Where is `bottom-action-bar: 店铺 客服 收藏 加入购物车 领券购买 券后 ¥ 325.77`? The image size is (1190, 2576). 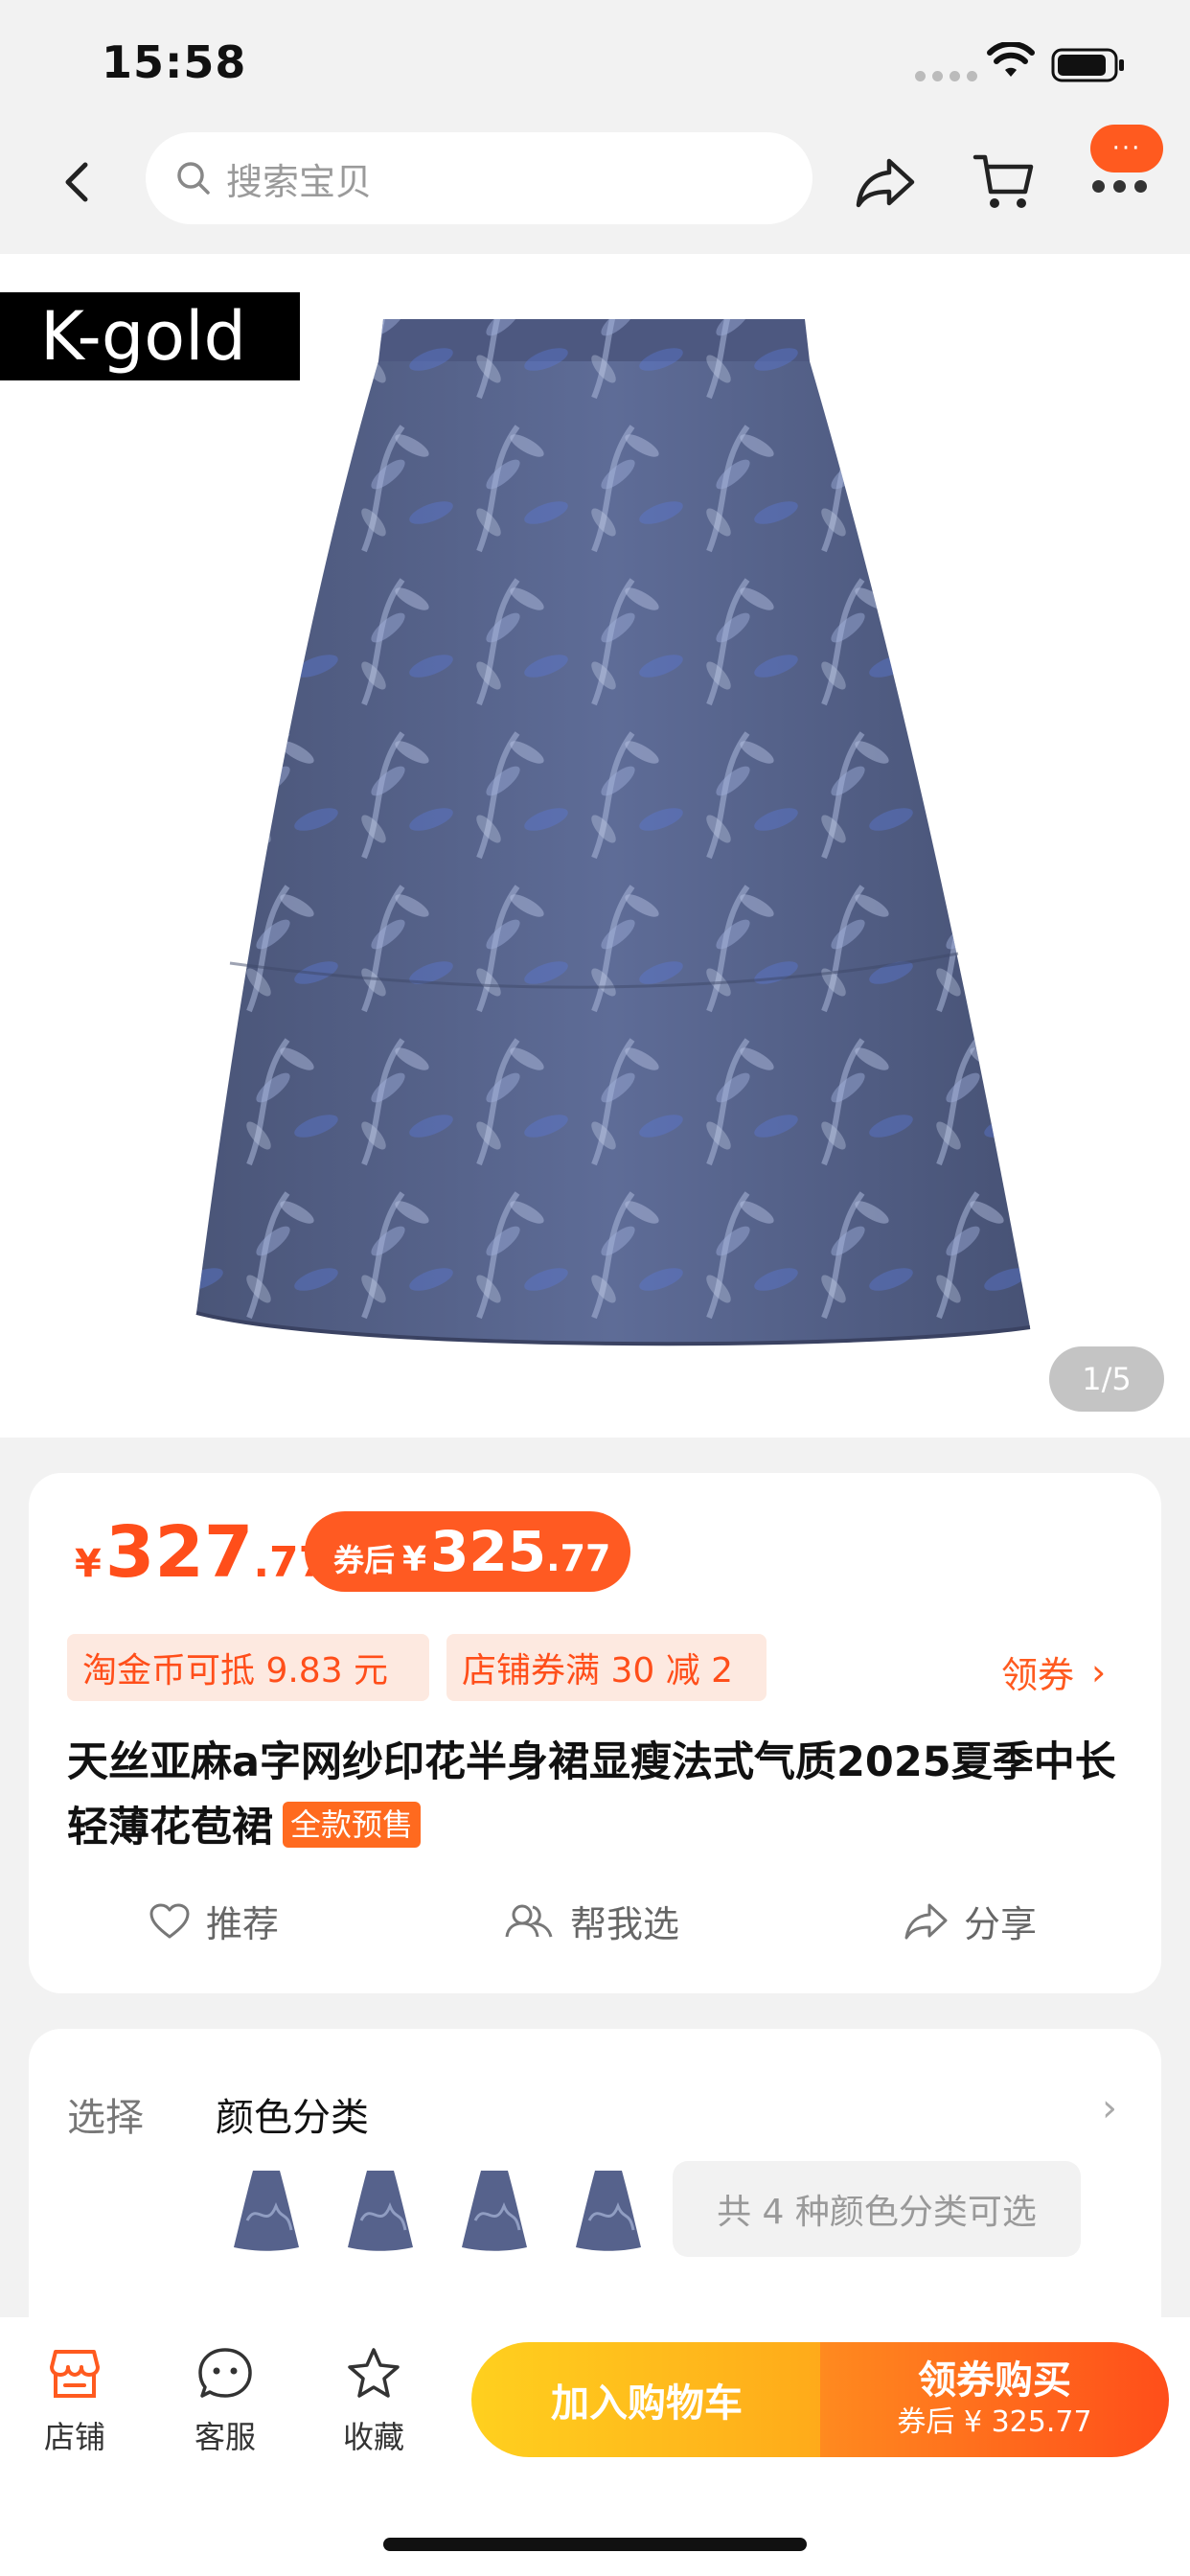 bottom-action-bar: 店铺 客服 收藏 加入购物车 领券购买 券后 ¥ 325.77 is located at coordinates (595, 2446).